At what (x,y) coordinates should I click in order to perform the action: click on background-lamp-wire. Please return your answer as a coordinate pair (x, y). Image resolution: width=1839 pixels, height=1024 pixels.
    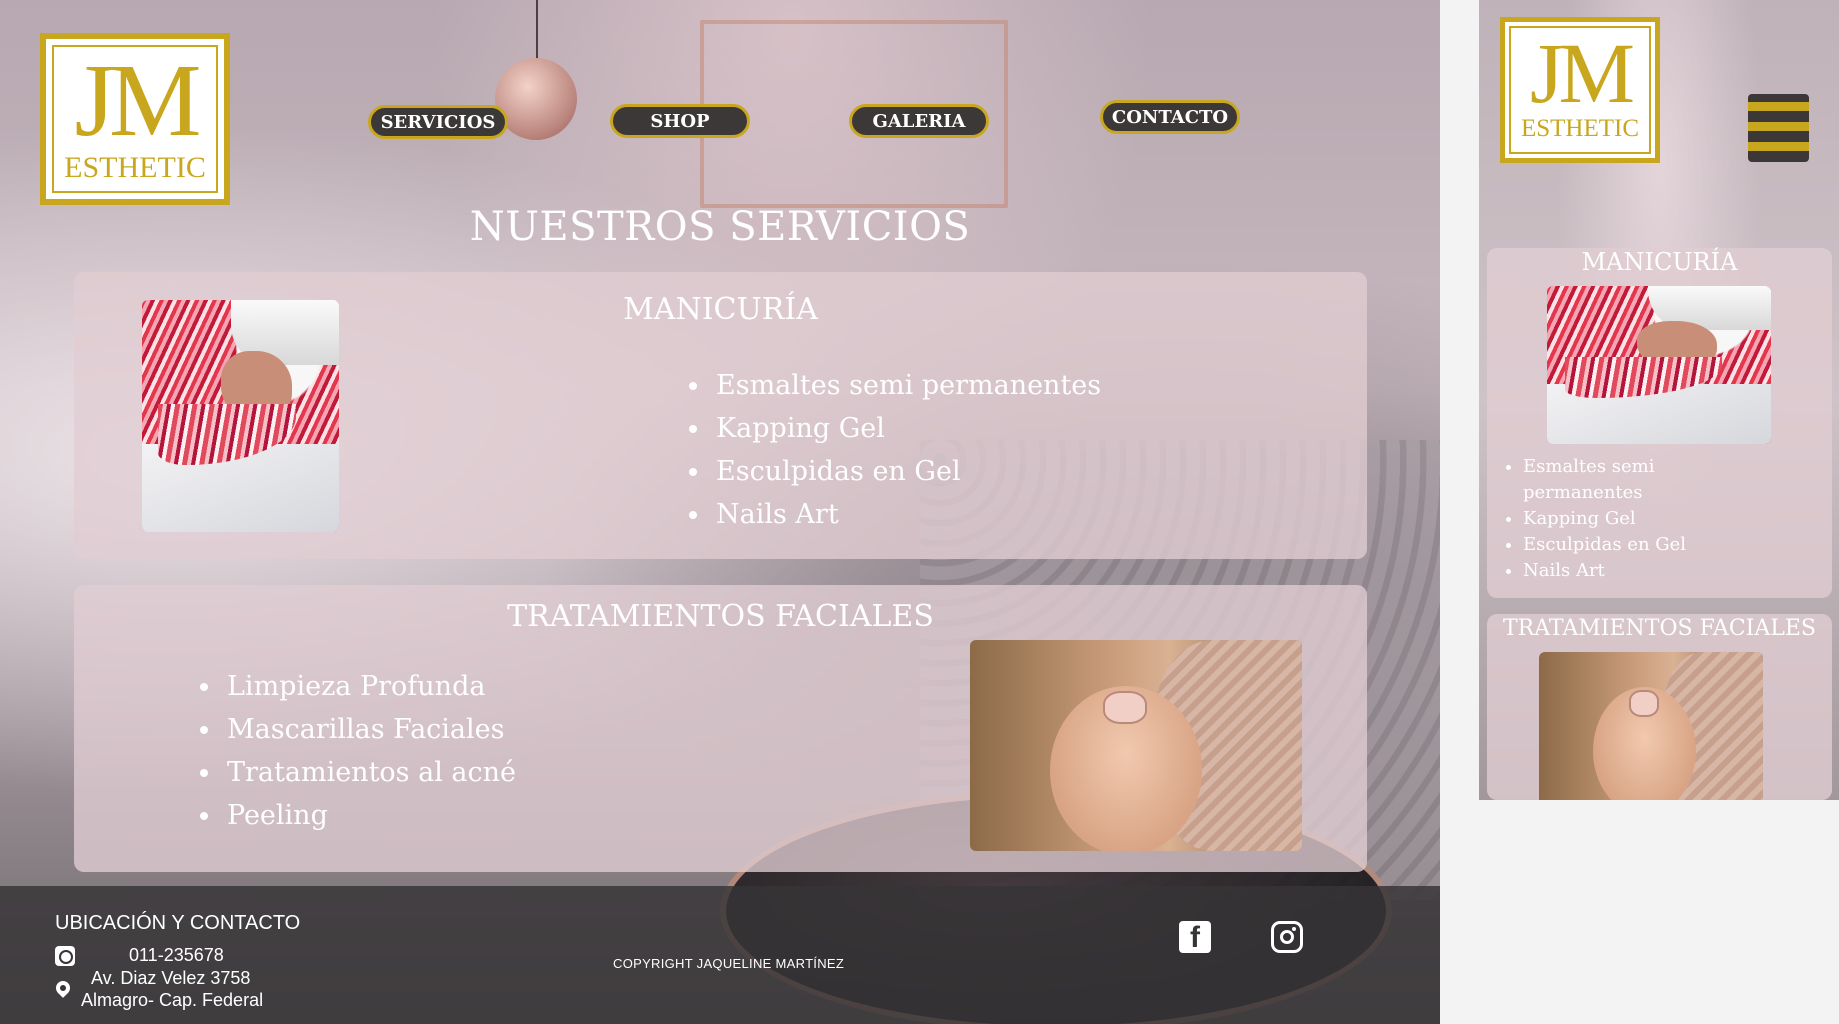
    Looking at the image, I should click on (537, 30).